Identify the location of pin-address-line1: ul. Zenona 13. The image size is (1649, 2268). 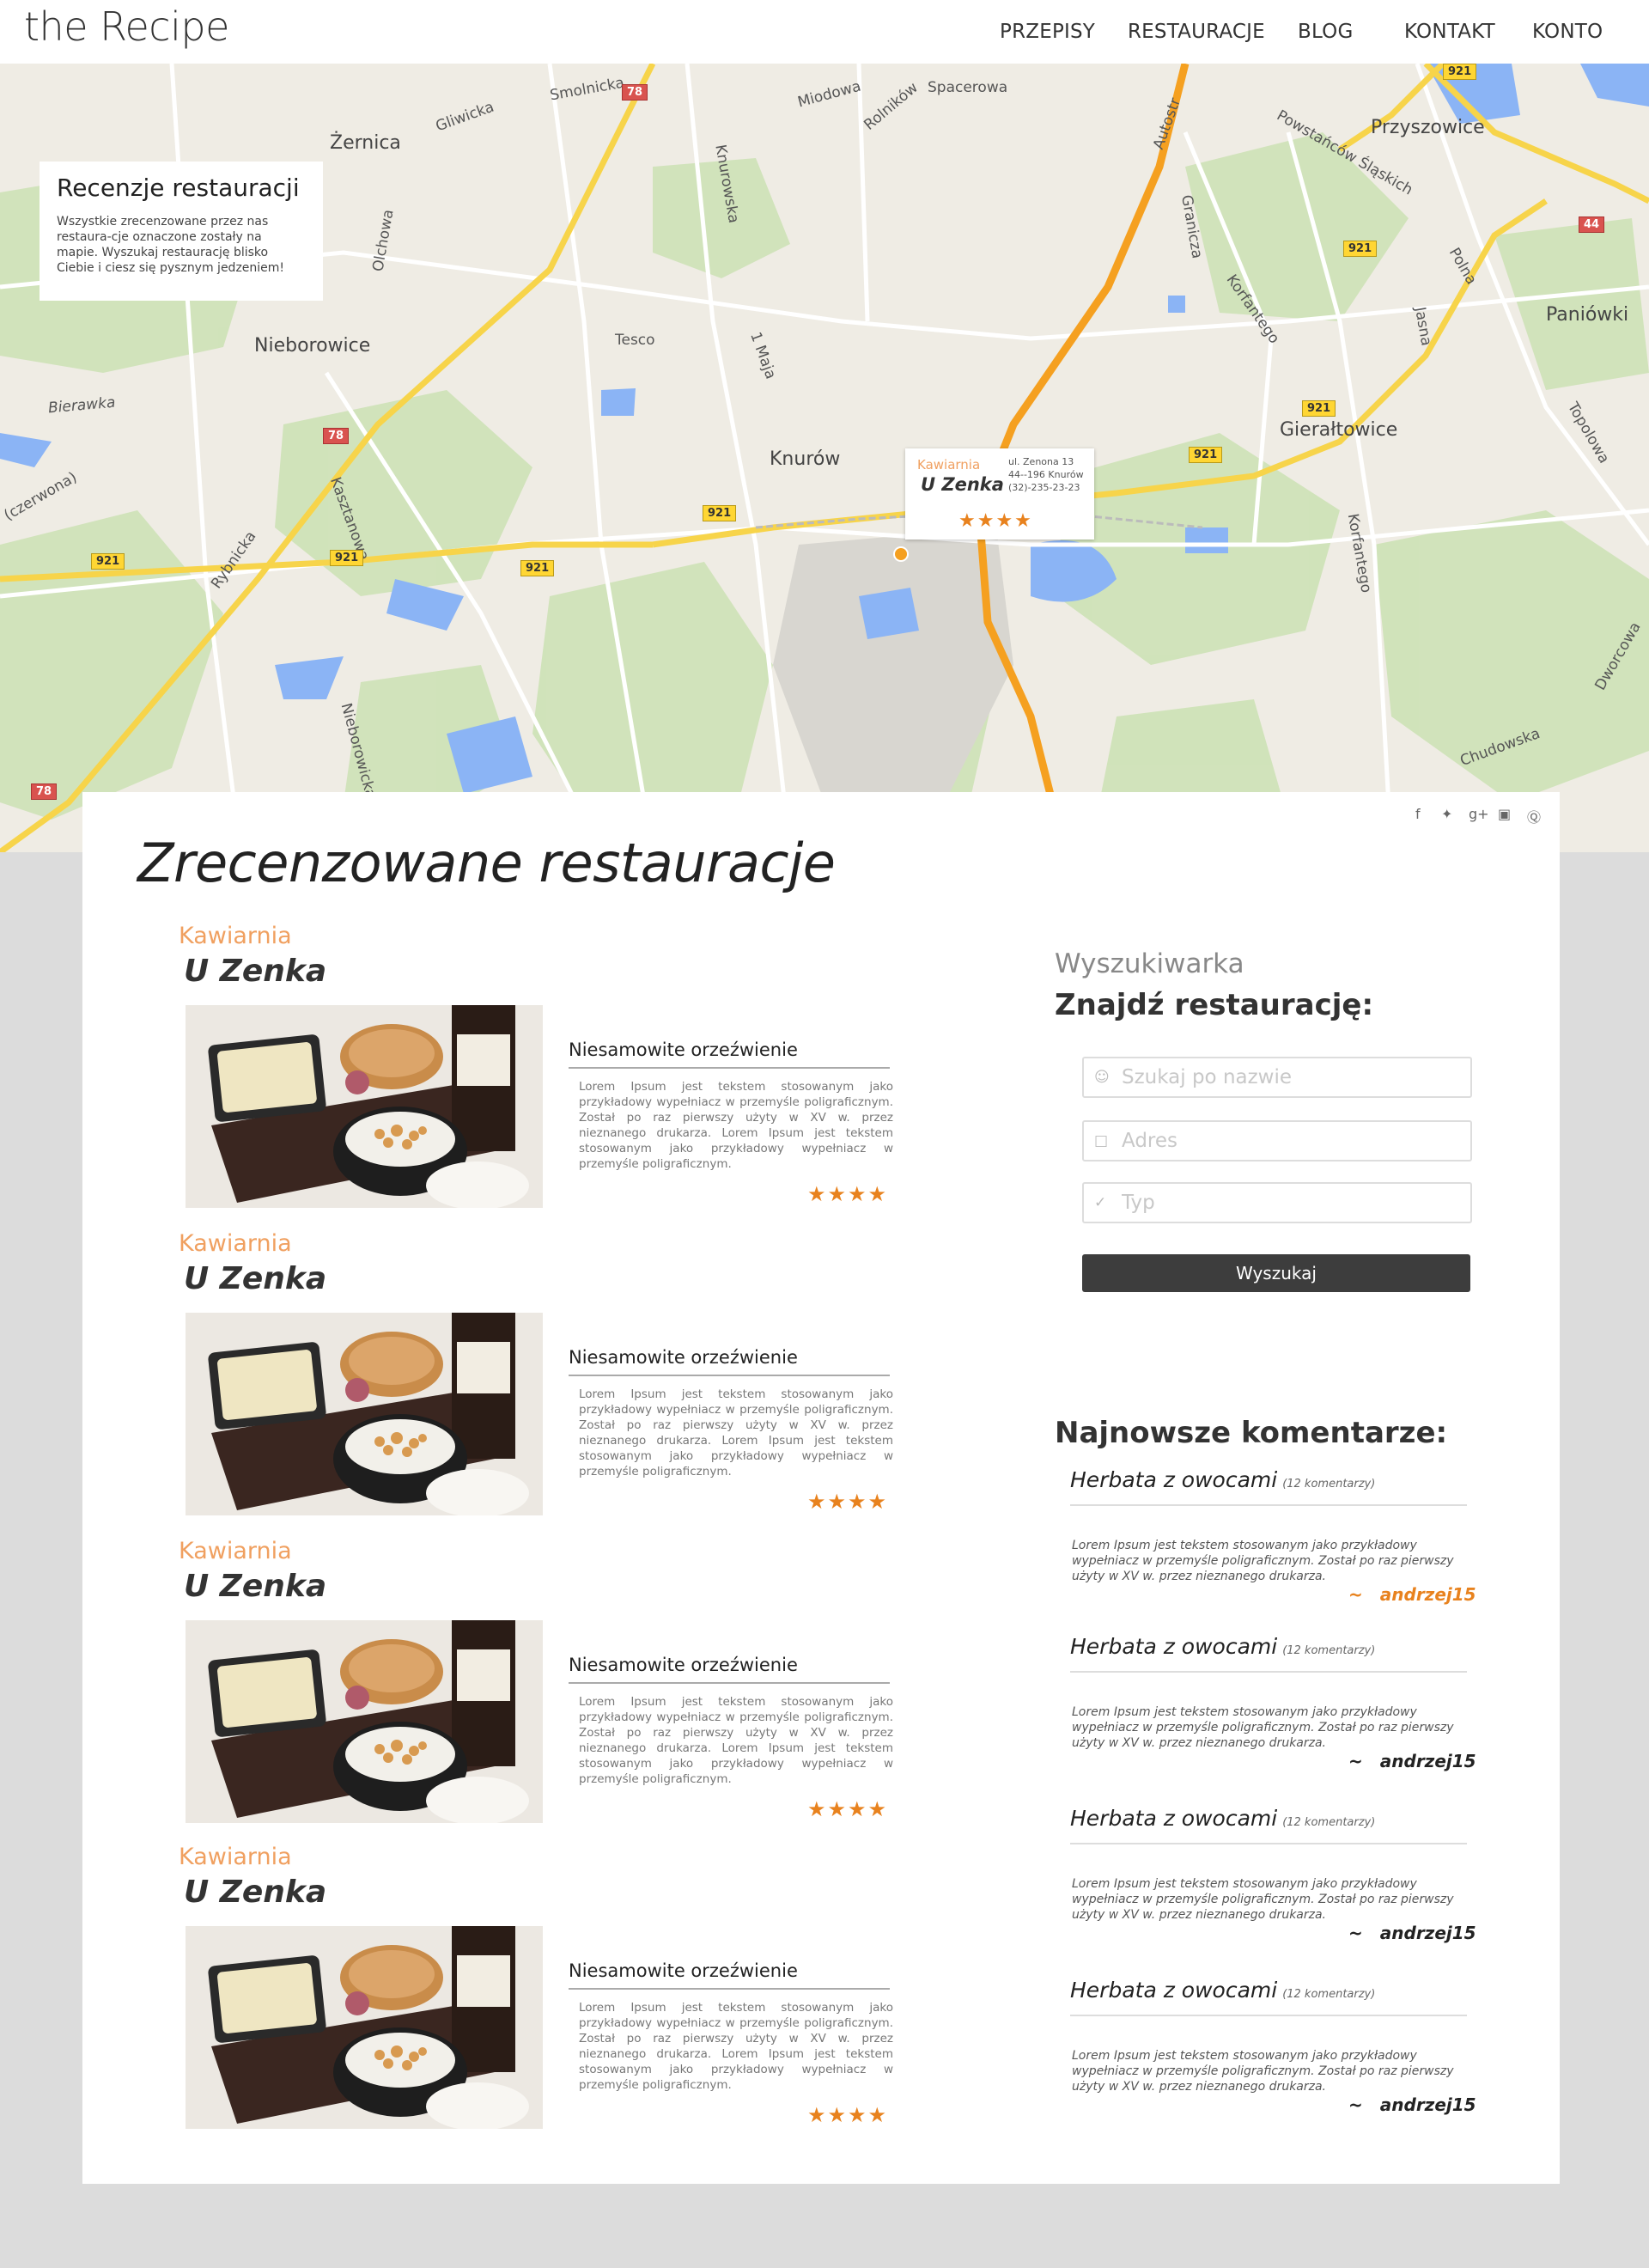
(1041, 461).